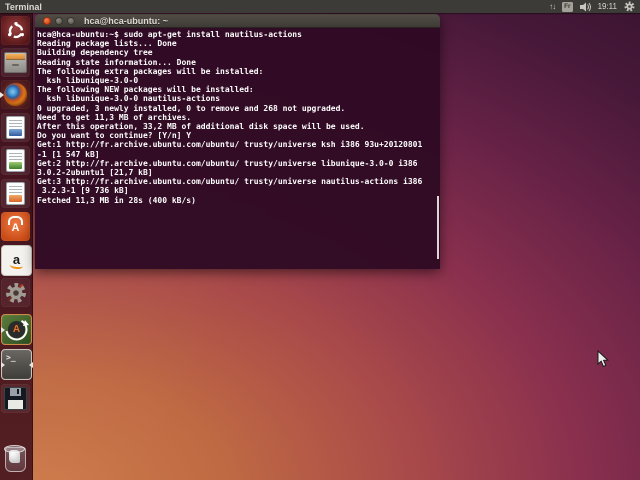  What do you see at coordinates (95, 173) in the screenshot?
I see `terminal-line: 3.0.2-2ubuntu1 [21,7 kB]` at bounding box center [95, 173].